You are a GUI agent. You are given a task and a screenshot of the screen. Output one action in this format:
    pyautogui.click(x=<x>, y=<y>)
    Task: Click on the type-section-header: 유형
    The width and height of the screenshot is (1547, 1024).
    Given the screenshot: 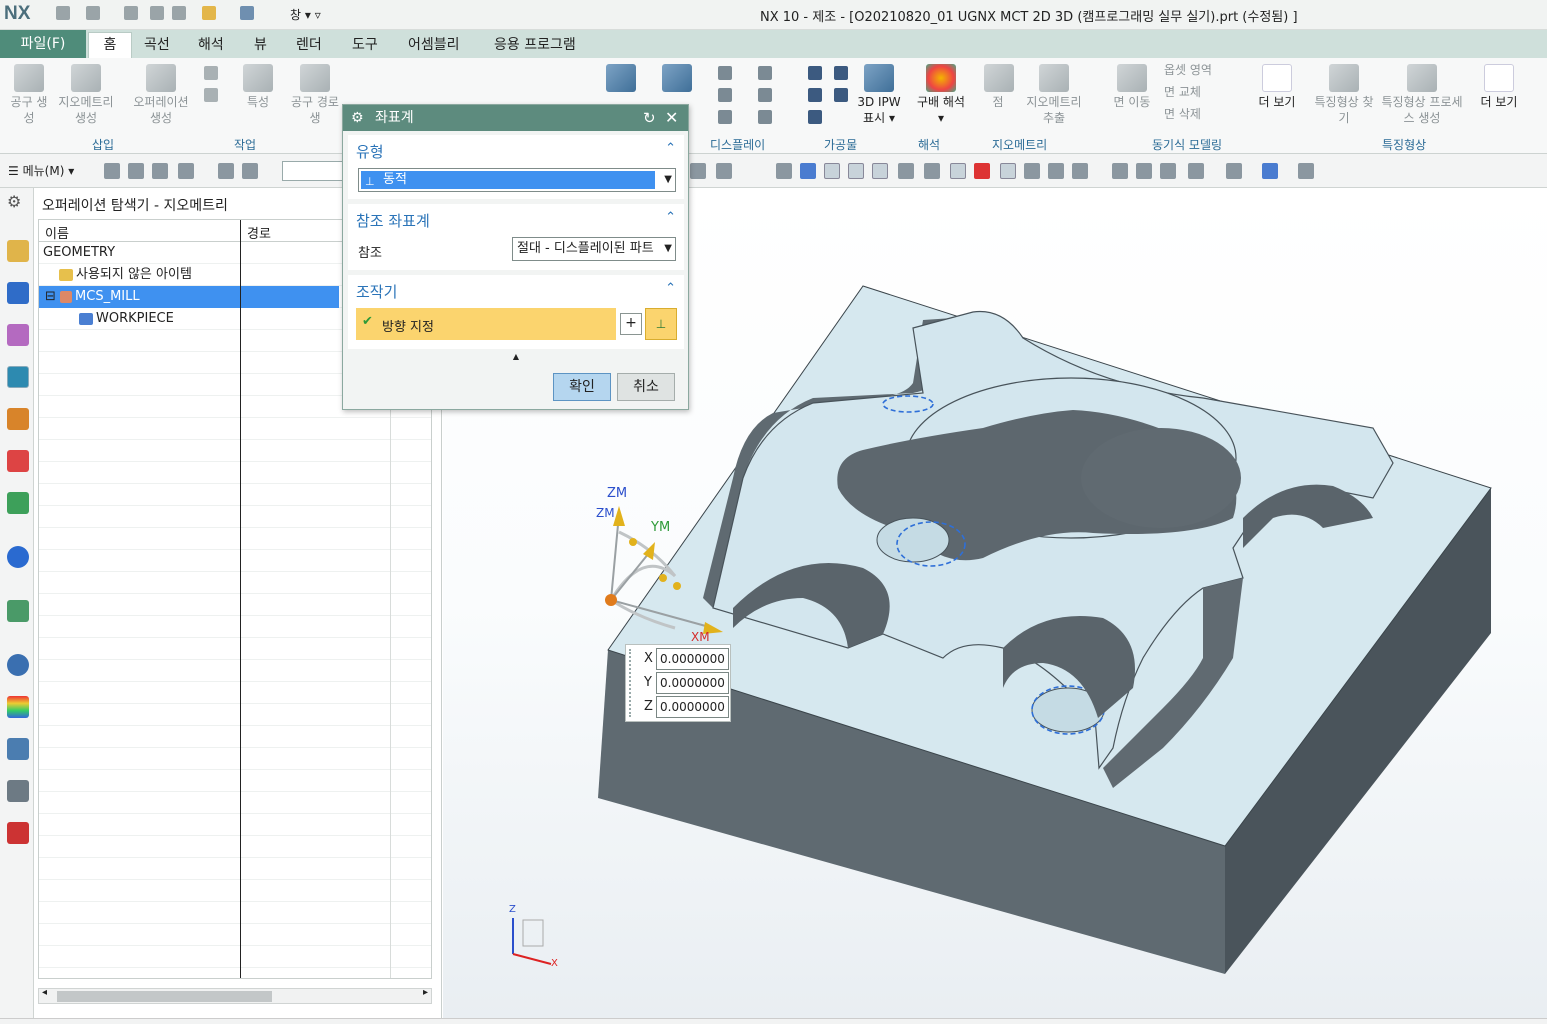 What is the action you would take?
    pyautogui.click(x=370, y=151)
    